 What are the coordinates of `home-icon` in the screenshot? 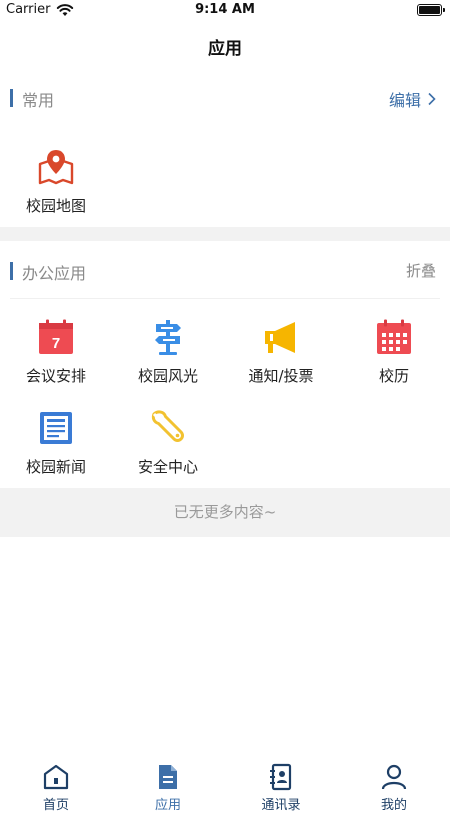 It's located at (56, 777).